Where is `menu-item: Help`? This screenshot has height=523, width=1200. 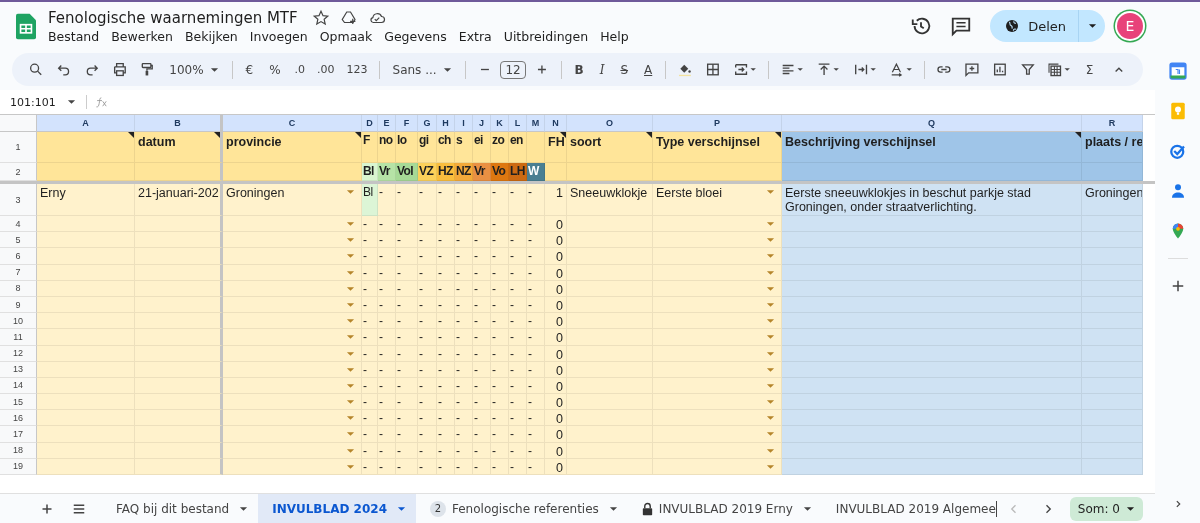
menu-item: Help is located at coordinates (614, 36).